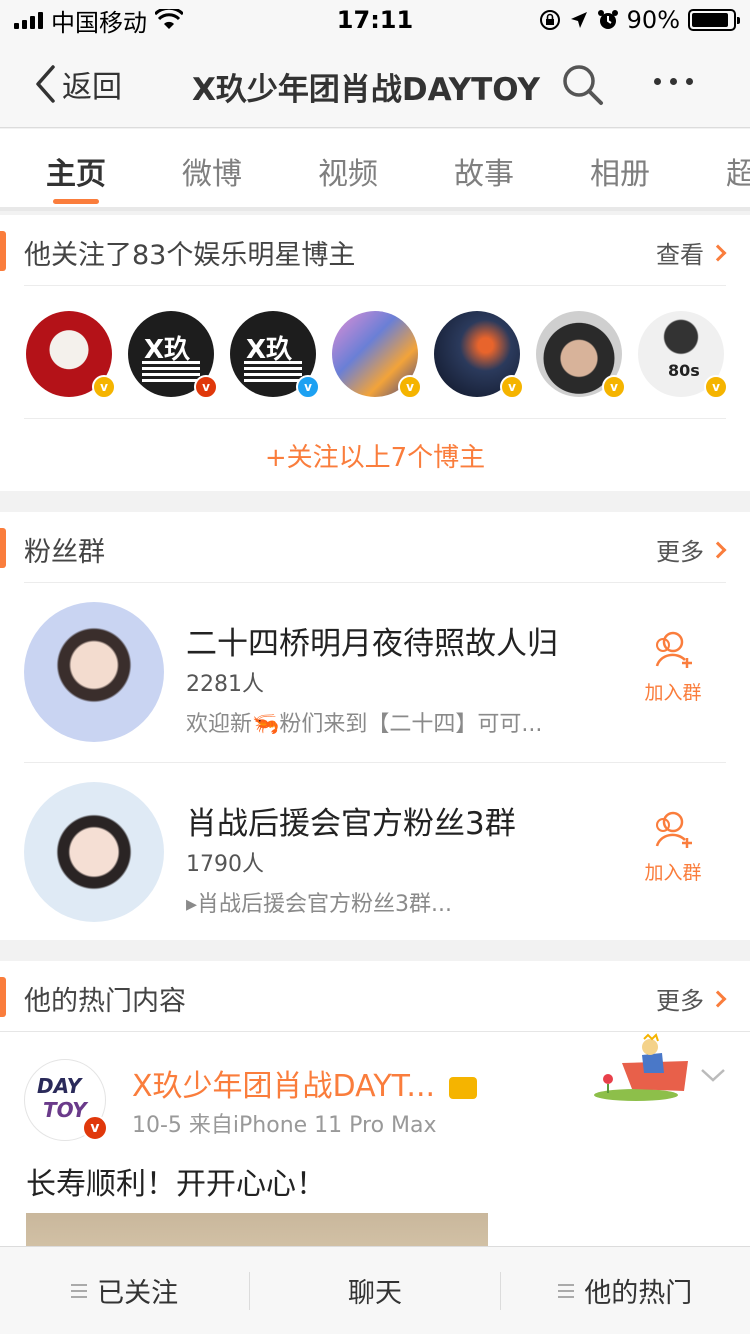  I want to click on little-prince-sticker-icon, so click(641, 1067).